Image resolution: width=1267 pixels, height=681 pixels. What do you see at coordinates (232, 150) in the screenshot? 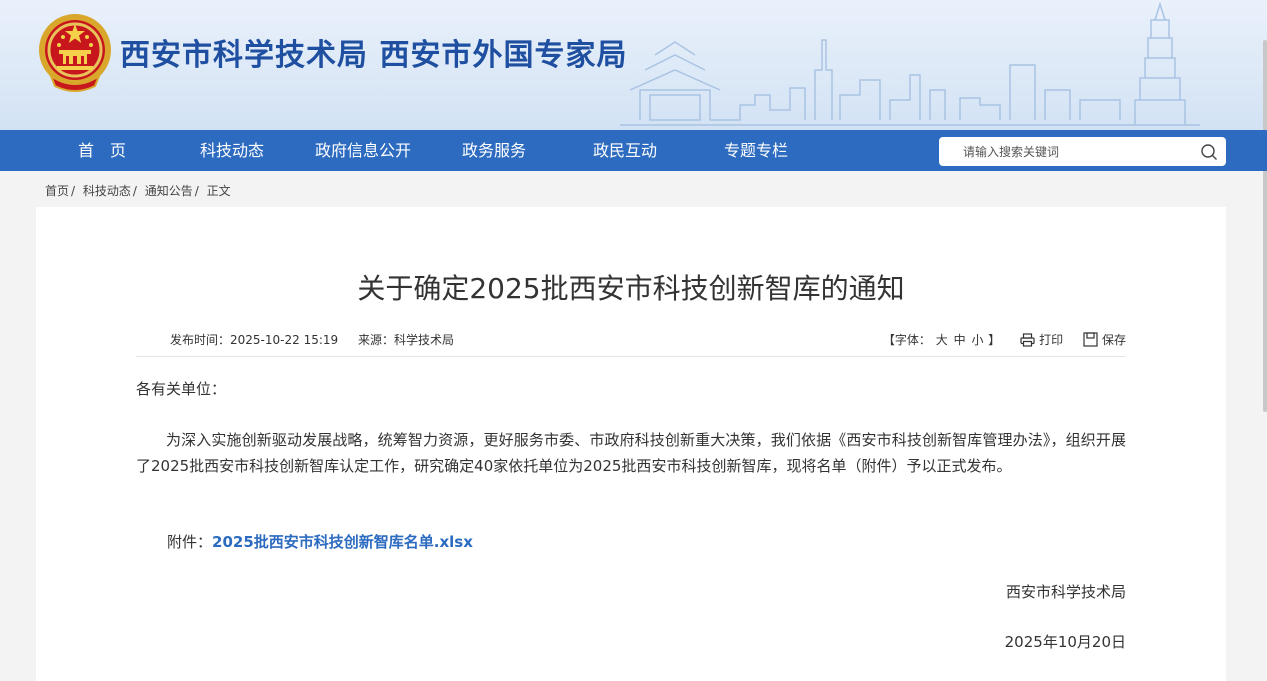
I see `nav-item-tech-news: 科技动态` at bounding box center [232, 150].